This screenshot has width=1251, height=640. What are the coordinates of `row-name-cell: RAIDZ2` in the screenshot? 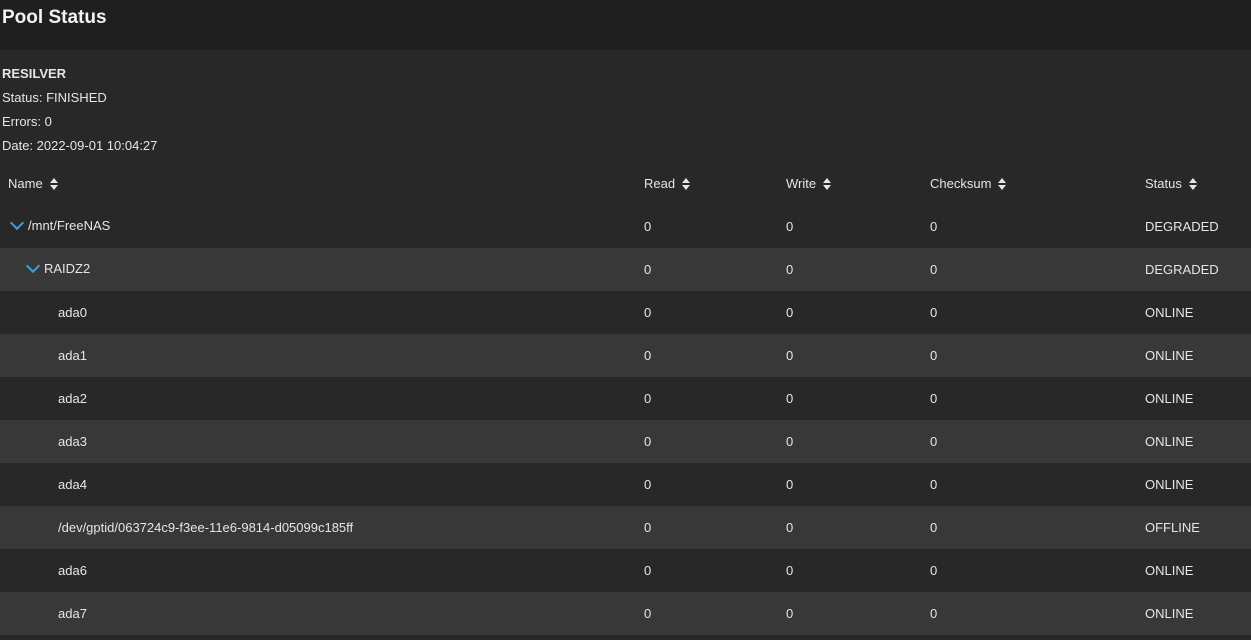 It's located at (58, 267).